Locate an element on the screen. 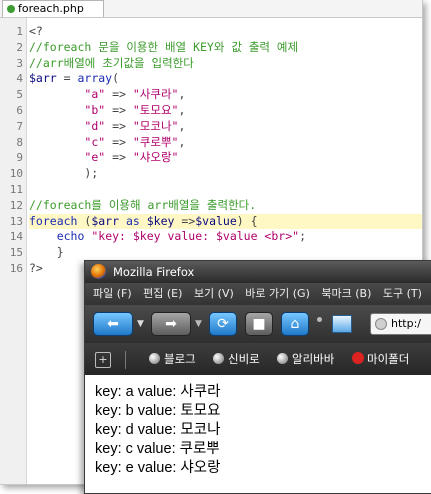 Image resolution: width=431 pixels, height=494 pixels. code-token: "토모요" is located at coordinates (155, 109).